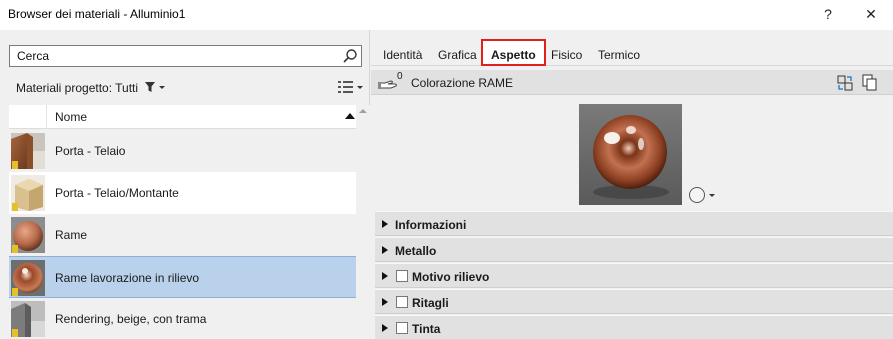 The image size is (893, 339). Describe the element at coordinates (350, 88) in the screenshot. I see `list-view-options-icon` at that location.